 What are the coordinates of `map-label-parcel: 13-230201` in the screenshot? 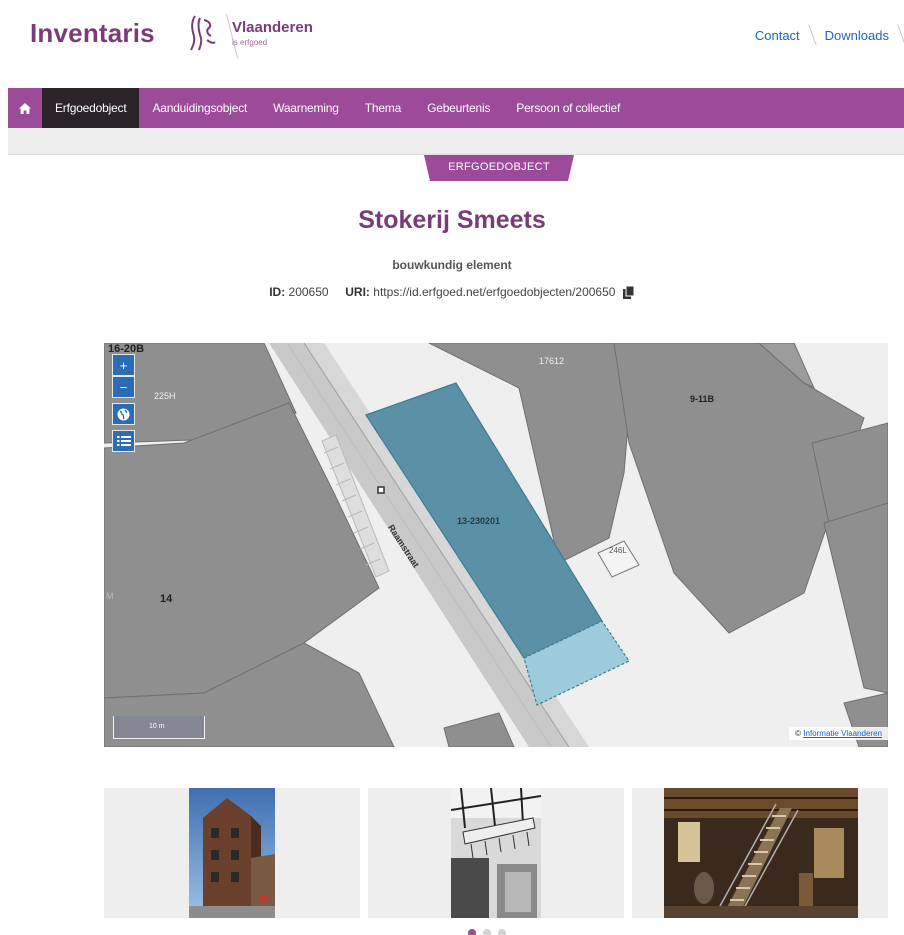 It's located at (479, 521).